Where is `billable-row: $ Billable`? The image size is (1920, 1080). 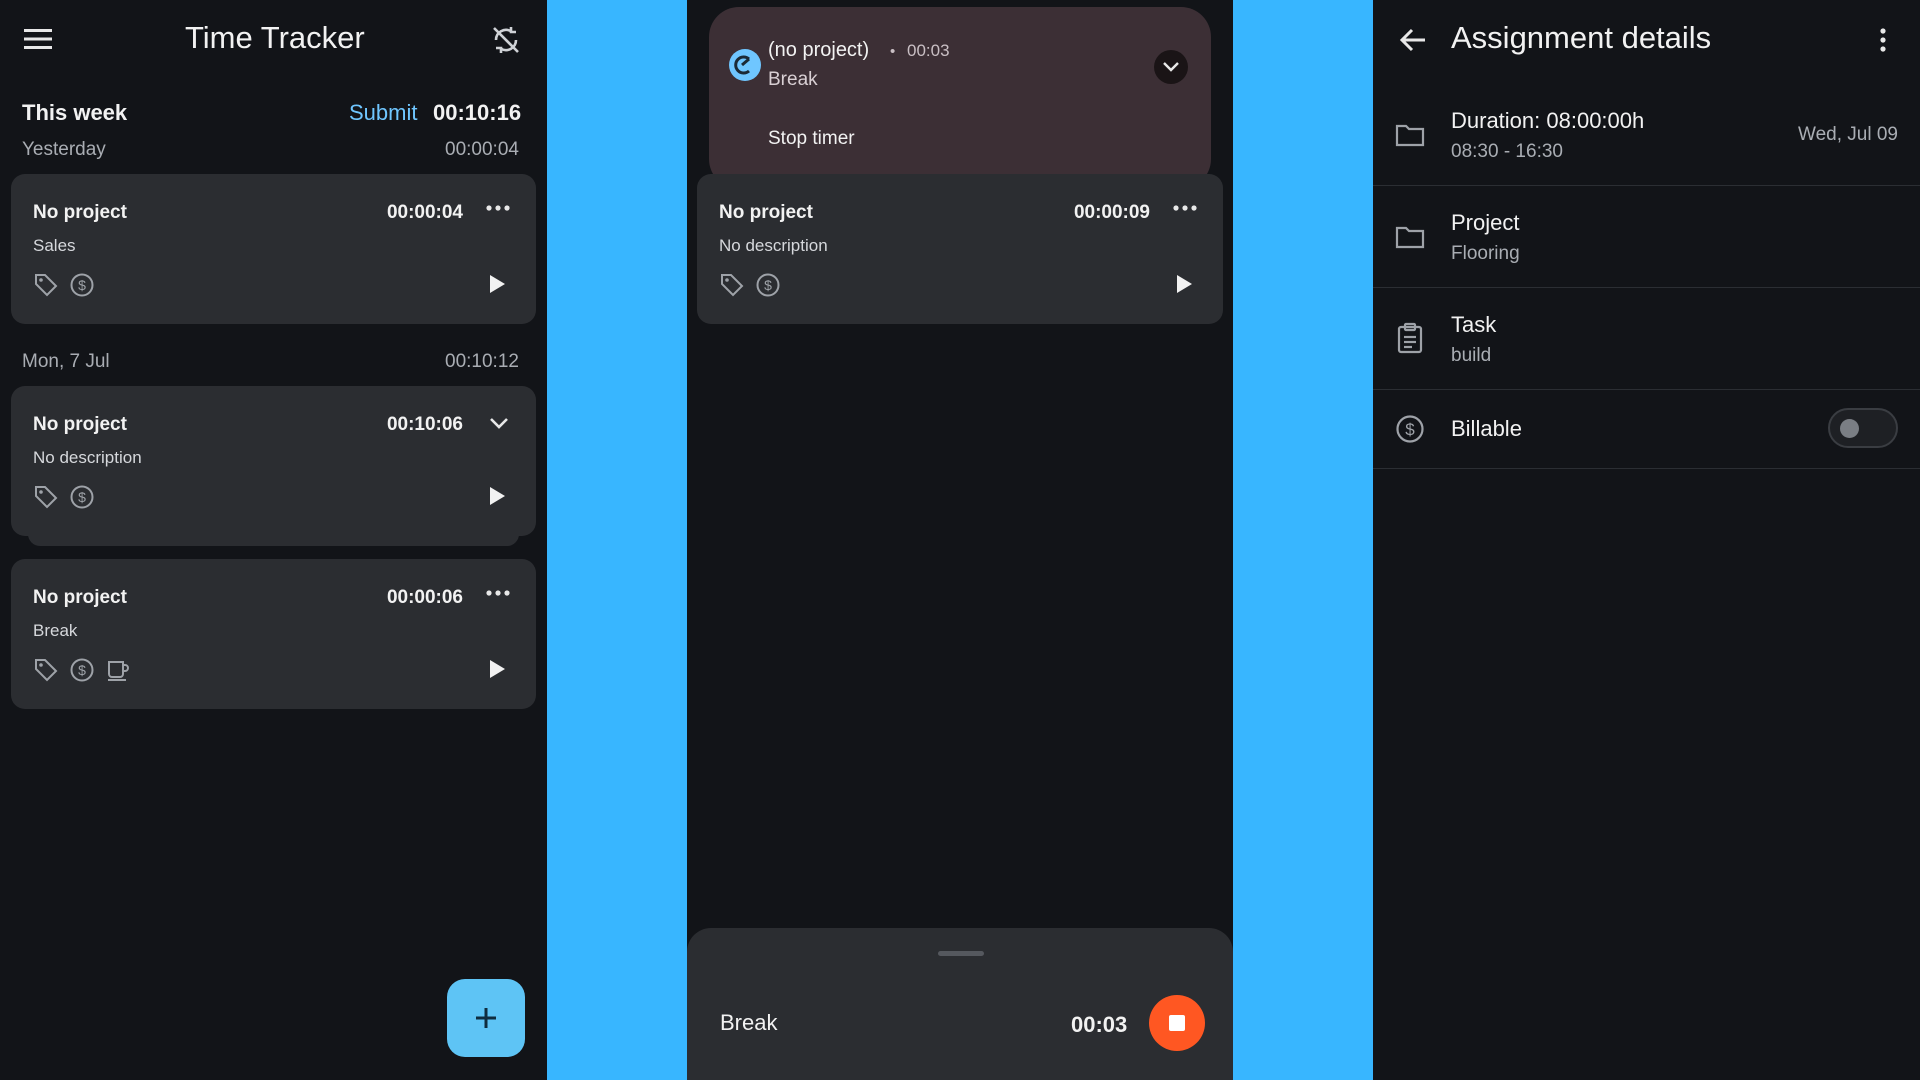 billable-row: $ Billable is located at coordinates (1646, 429).